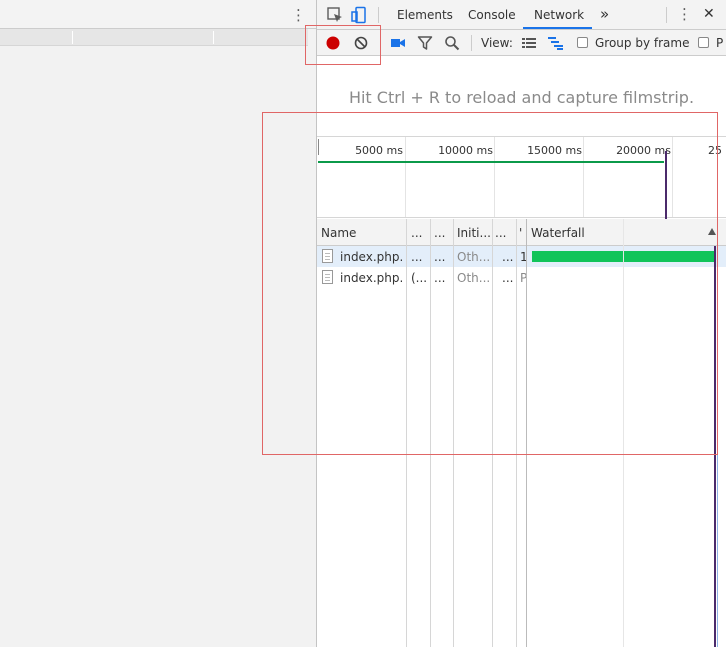 The height and width of the screenshot is (647, 726). I want to click on overview-tick-label: 5000 ms, so click(379, 150).